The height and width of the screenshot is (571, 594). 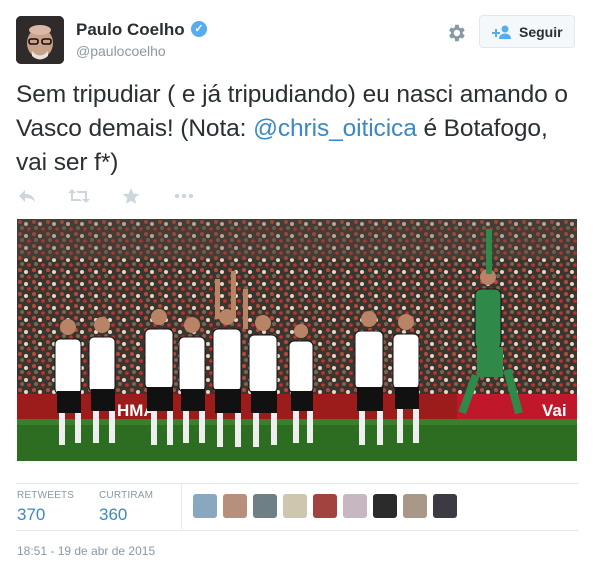 I want to click on banner-text-2: Vai, so click(x=554, y=410).